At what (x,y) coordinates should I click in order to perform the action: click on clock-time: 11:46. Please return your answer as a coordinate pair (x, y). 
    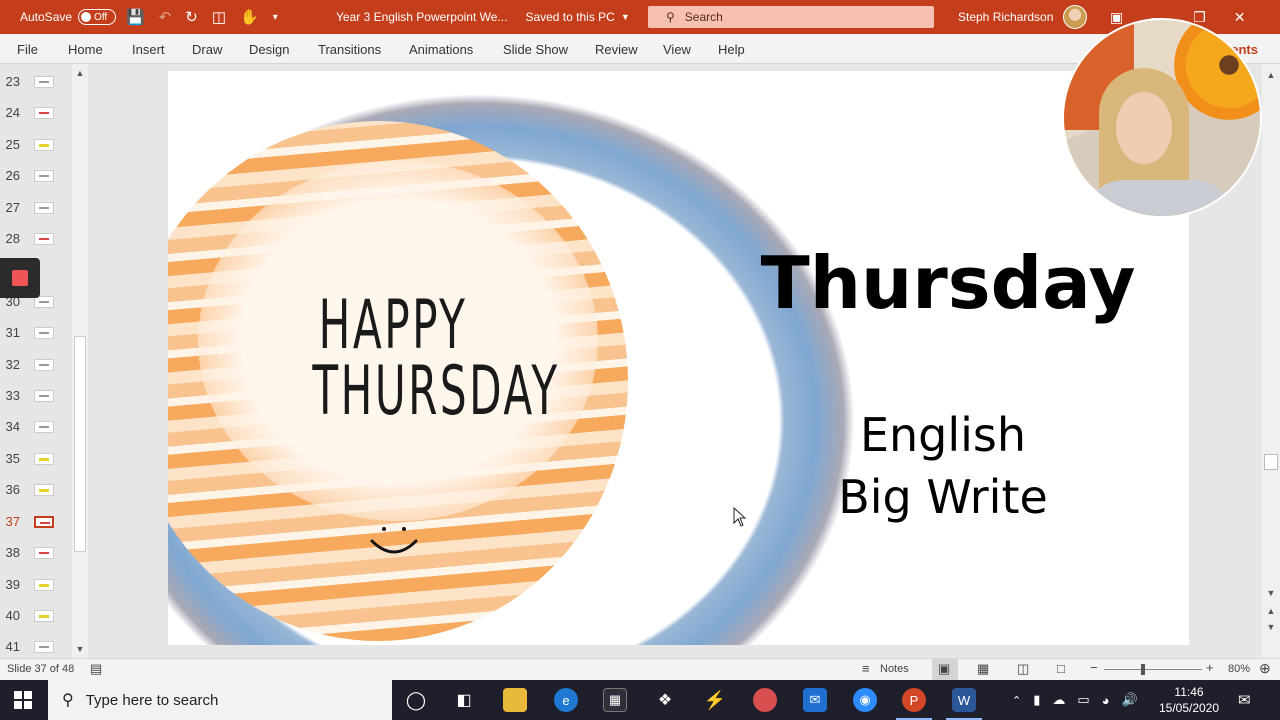
    Looking at the image, I should click on (1189, 692).